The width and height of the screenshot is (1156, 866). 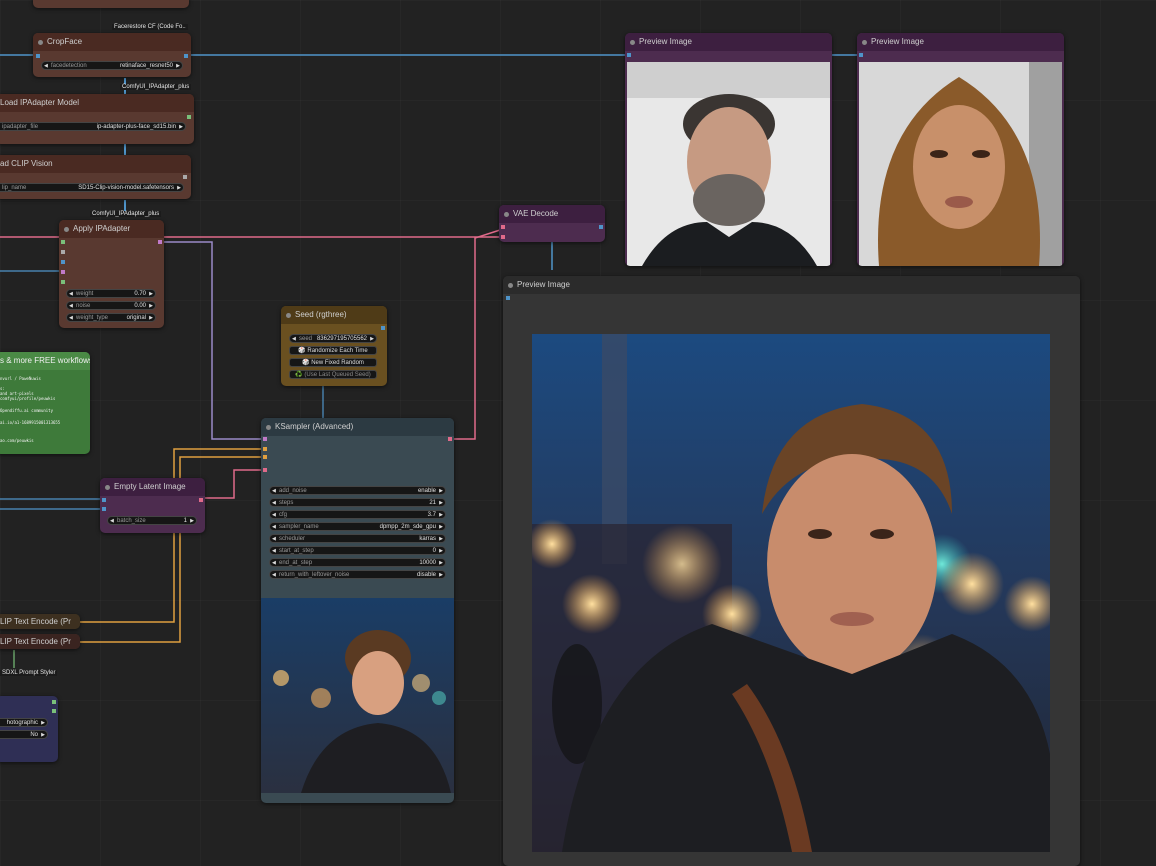 I want to click on style-combo: hotographic ▶, so click(x=24, y=722).